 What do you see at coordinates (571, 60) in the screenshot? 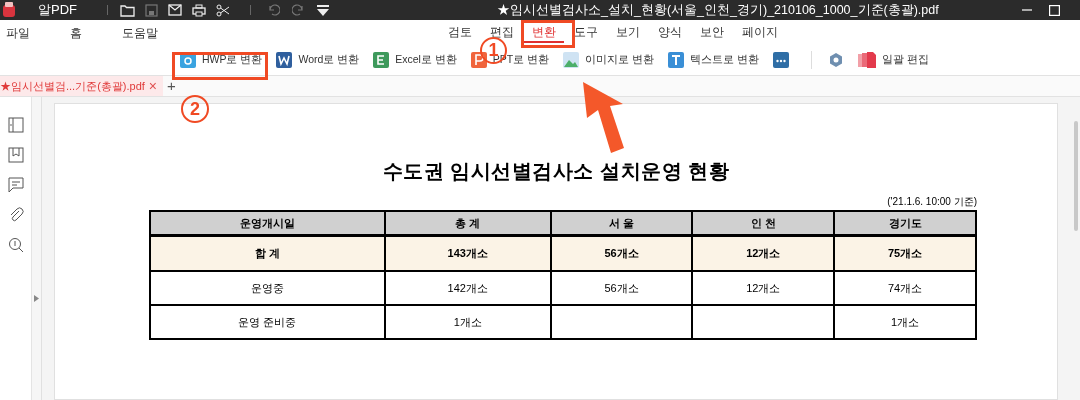
I see `image-file-icon` at bounding box center [571, 60].